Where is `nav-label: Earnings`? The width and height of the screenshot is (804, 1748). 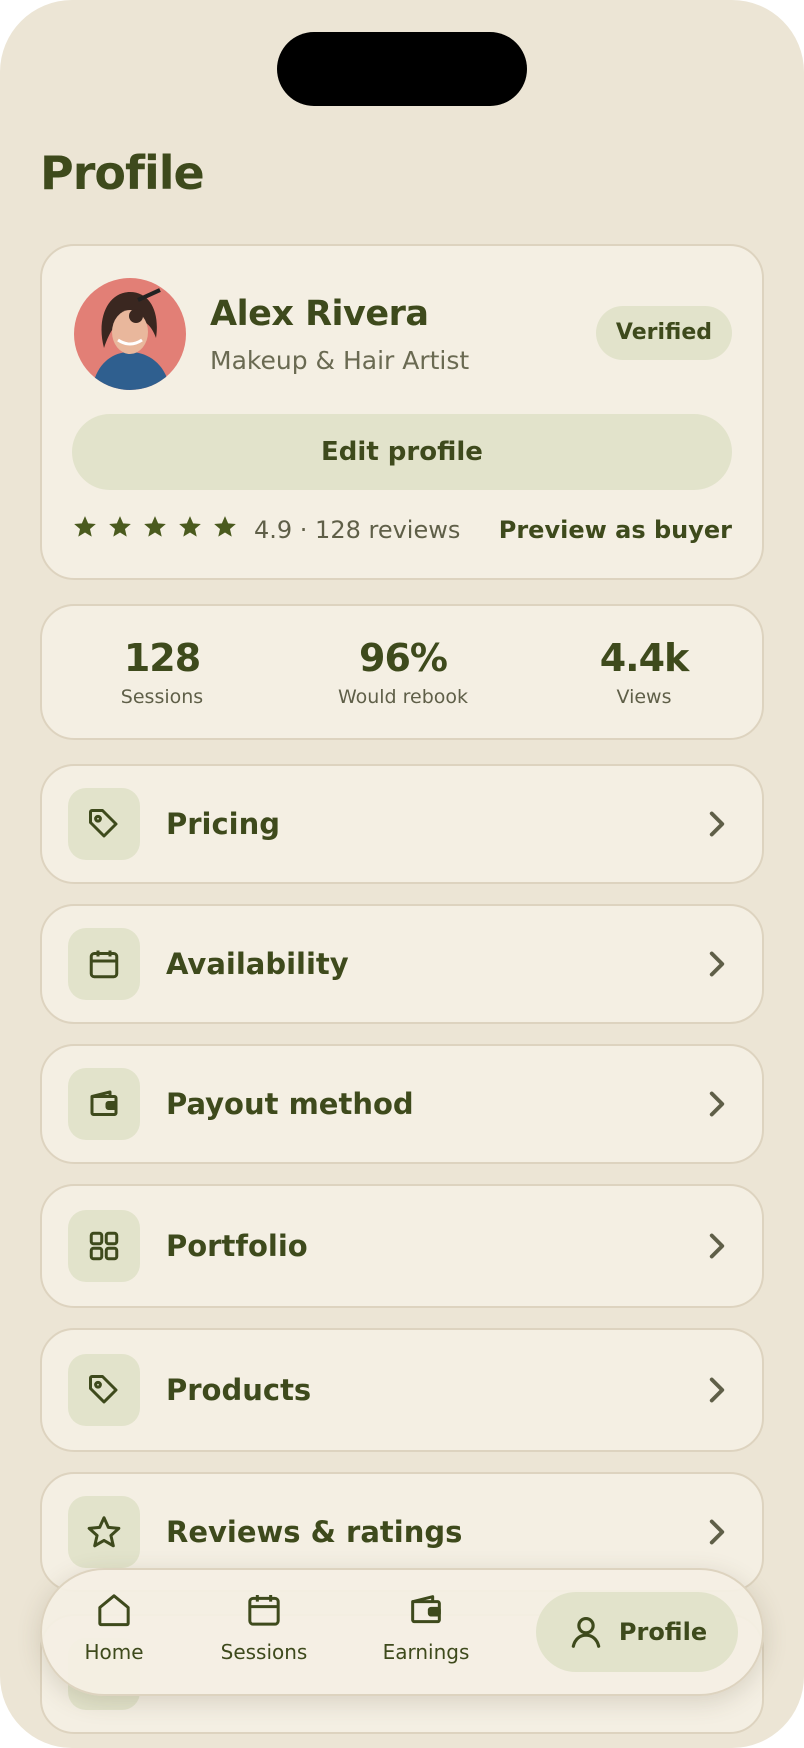
nav-label: Earnings is located at coordinates (426, 1652).